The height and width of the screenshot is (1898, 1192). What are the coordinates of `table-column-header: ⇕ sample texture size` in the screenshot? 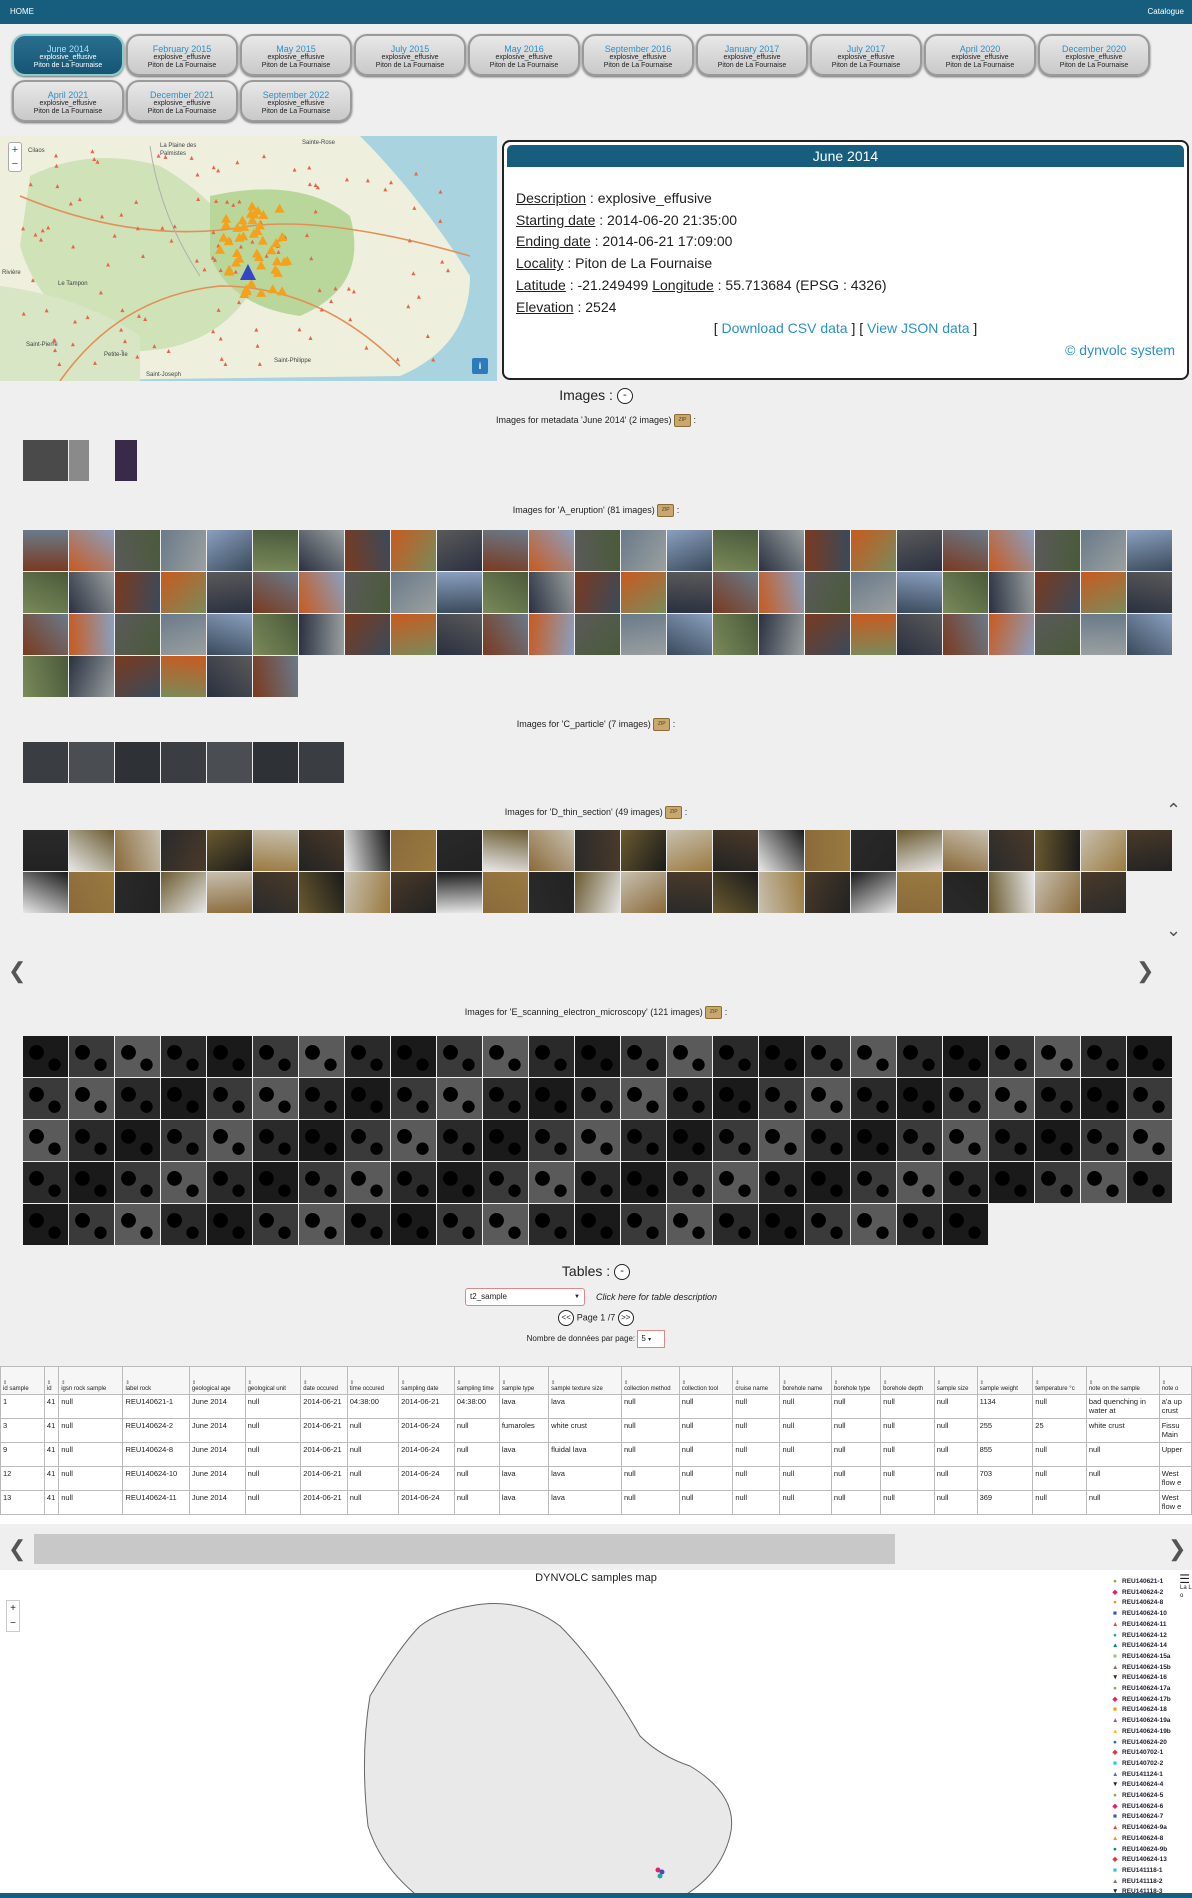 It's located at (585, 1380).